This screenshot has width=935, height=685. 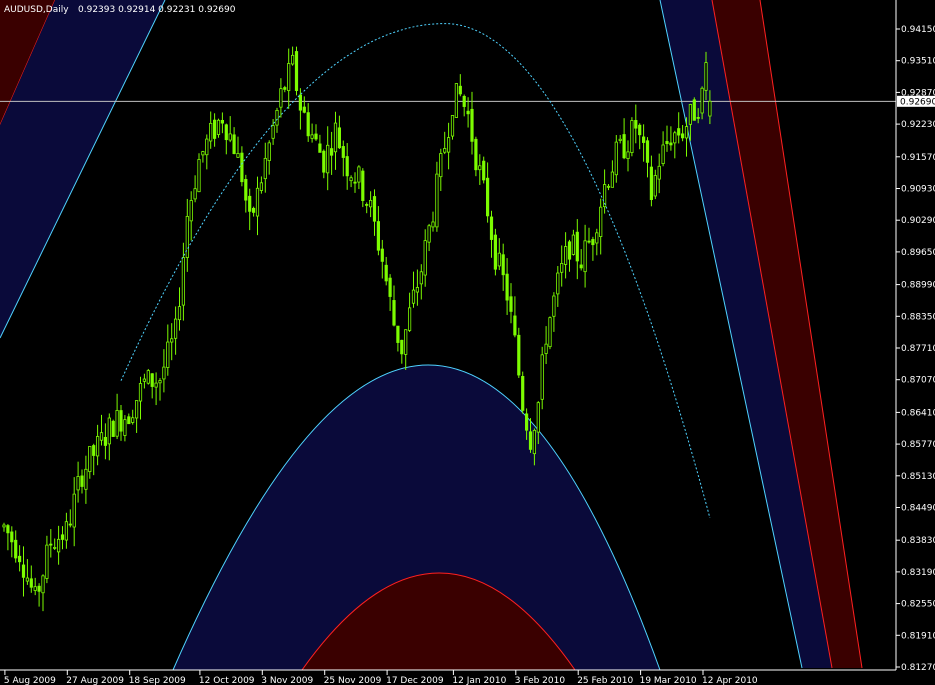 What do you see at coordinates (157, 10) in the screenshot?
I see `ohlc-values: 0.92393 0.92914 0.92231 0.92690` at bounding box center [157, 10].